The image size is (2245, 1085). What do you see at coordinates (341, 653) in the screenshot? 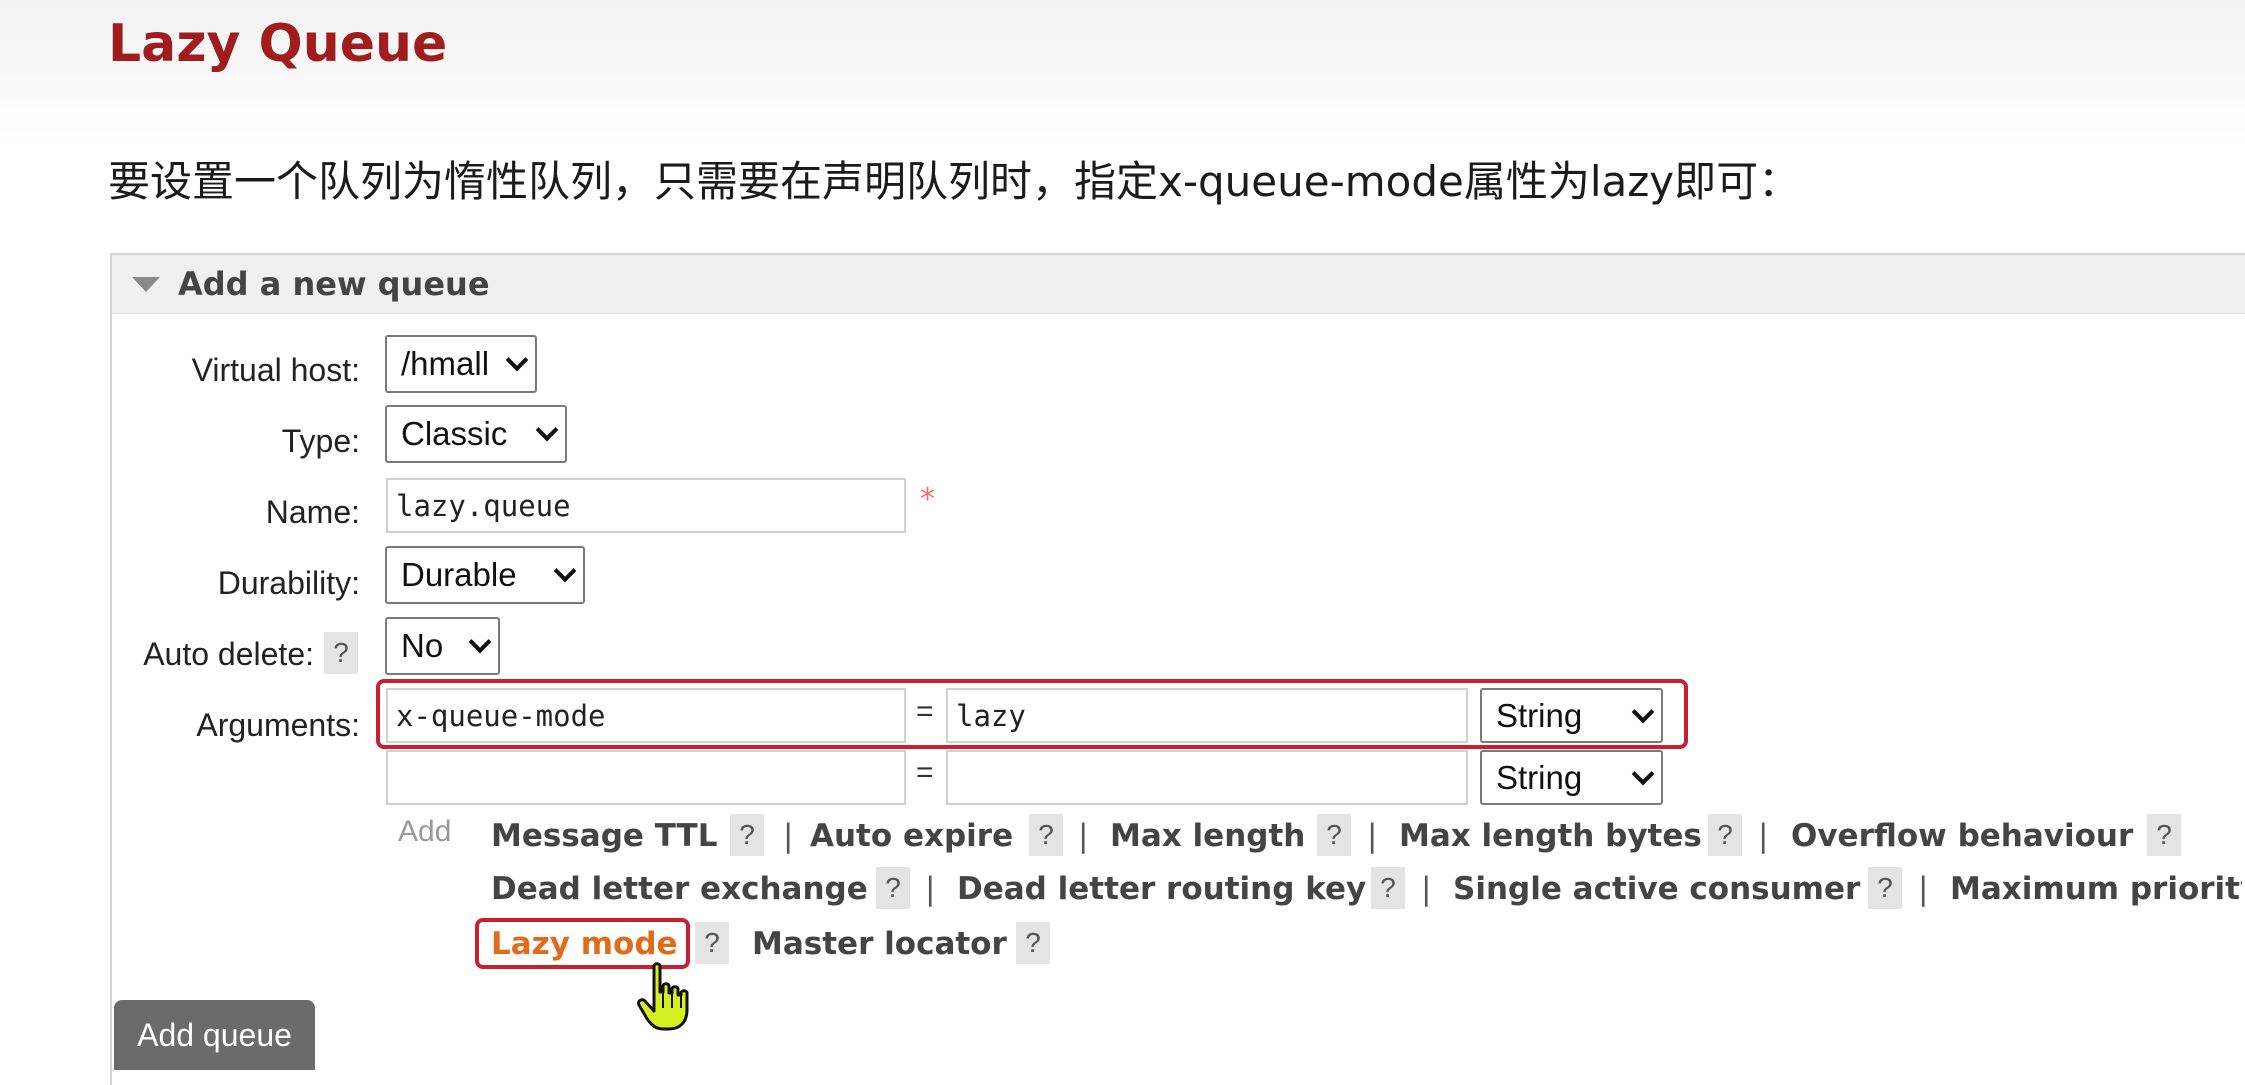
I see `auto-delete-help-button: ?` at bounding box center [341, 653].